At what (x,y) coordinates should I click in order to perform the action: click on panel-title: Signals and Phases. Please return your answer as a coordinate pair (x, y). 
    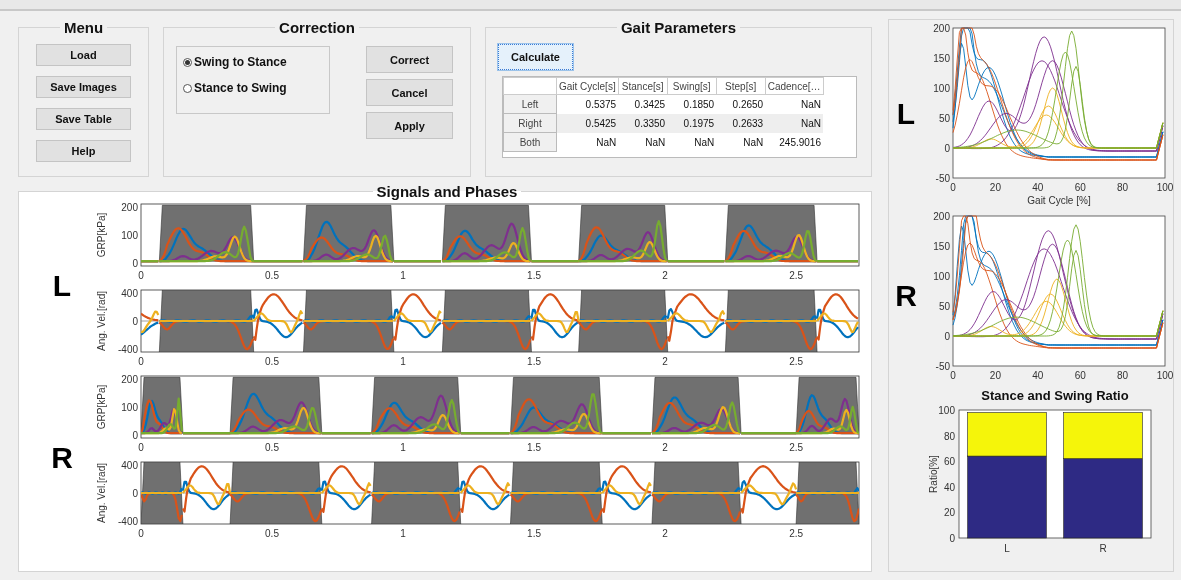
    Looking at the image, I should click on (447, 191).